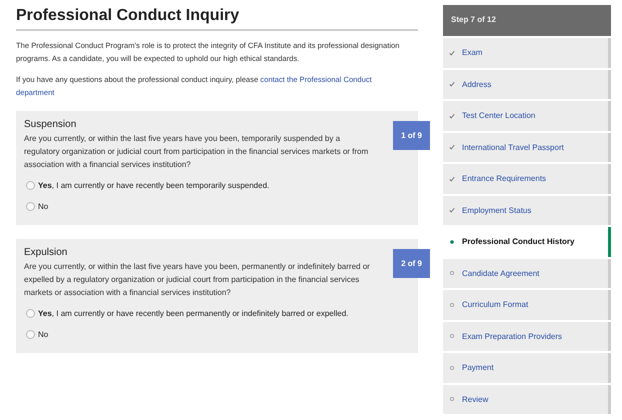 This screenshot has height=420, width=622. What do you see at coordinates (527, 273) in the screenshot?
I see `step-item: Candidate Agreement` at bounding box center [527, 273].